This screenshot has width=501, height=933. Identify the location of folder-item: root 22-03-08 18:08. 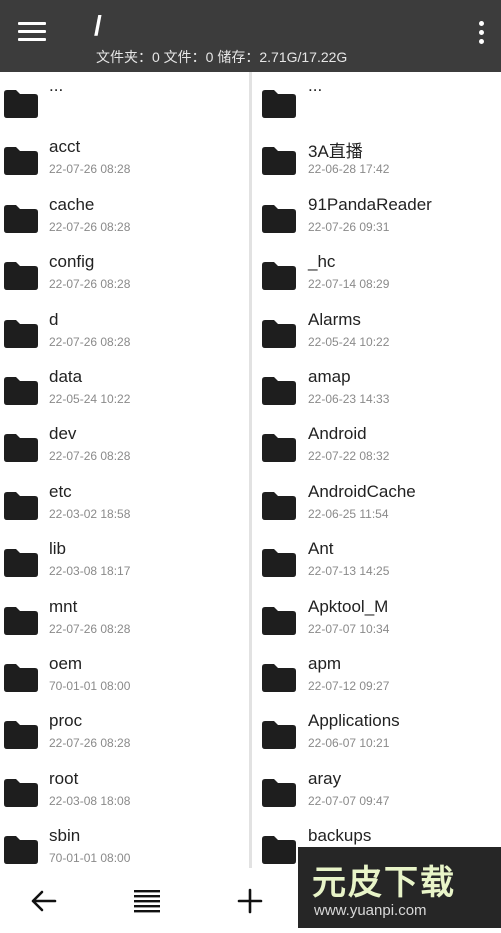
(124, 789).